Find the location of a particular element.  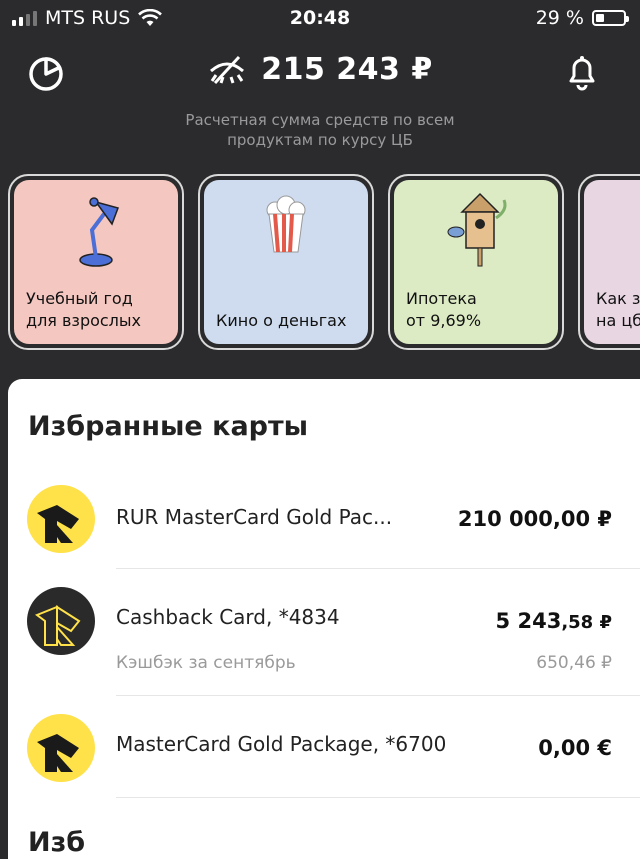

story-background: Ипотека от 9,69% is located at coordinates (476, 262).